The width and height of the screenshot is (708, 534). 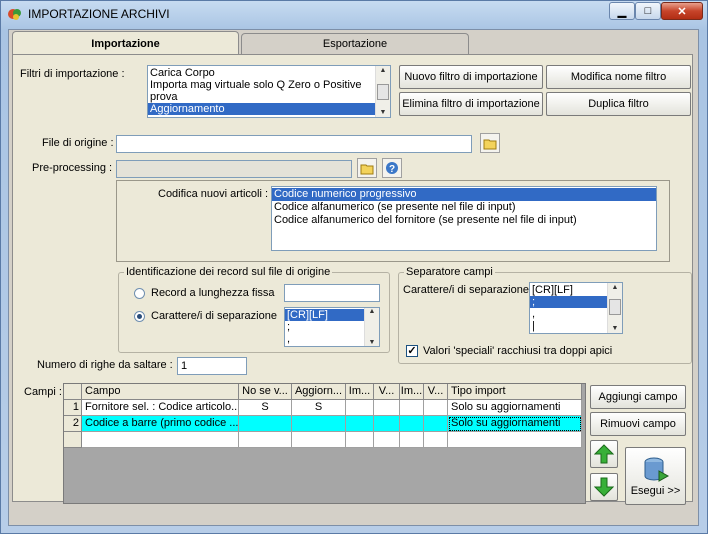 What do you see at coordinates (471, 104) in the screenshot?
I see `delete-filter-button: Elimina filtro di importazione` at bounding box center [471, 104].